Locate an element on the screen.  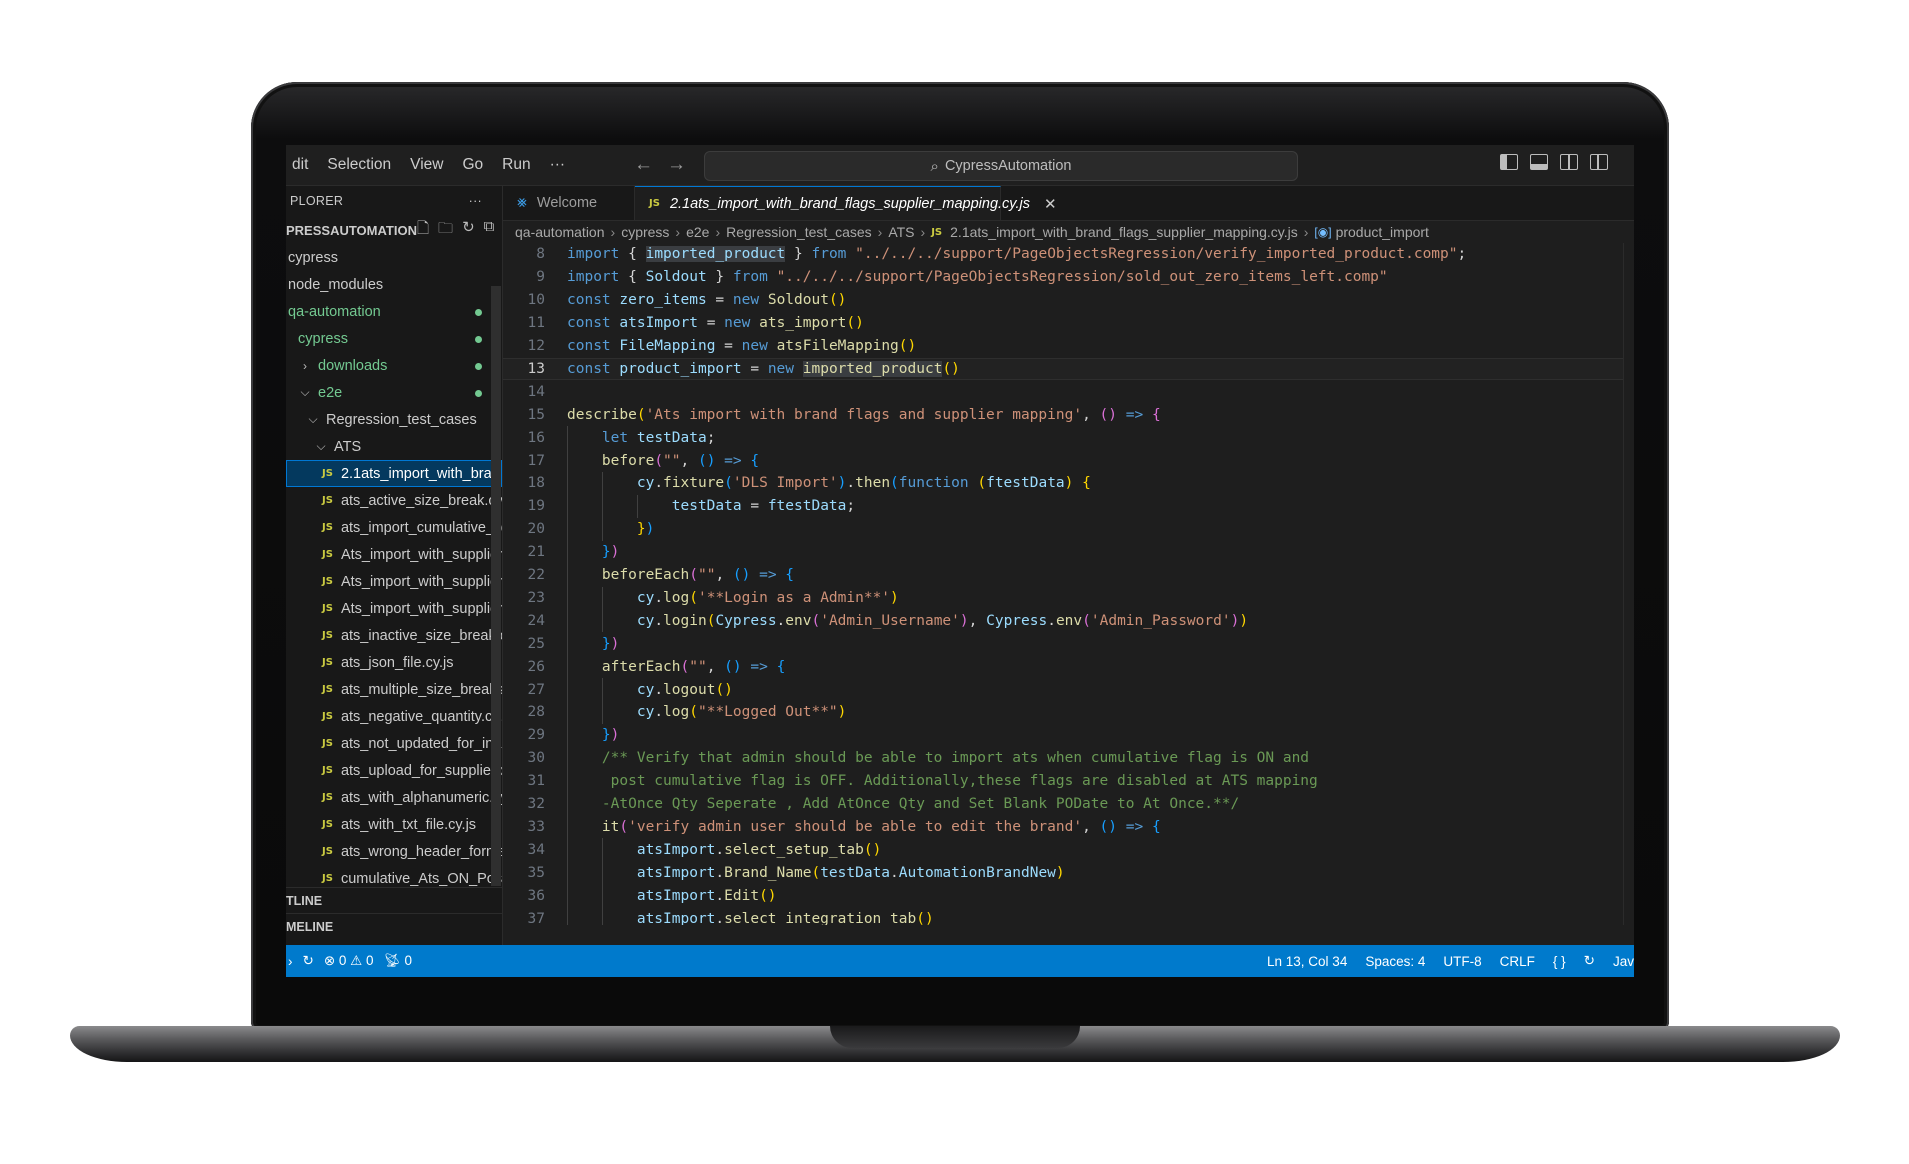
menu-item: View is located at coordinates (426, 165).